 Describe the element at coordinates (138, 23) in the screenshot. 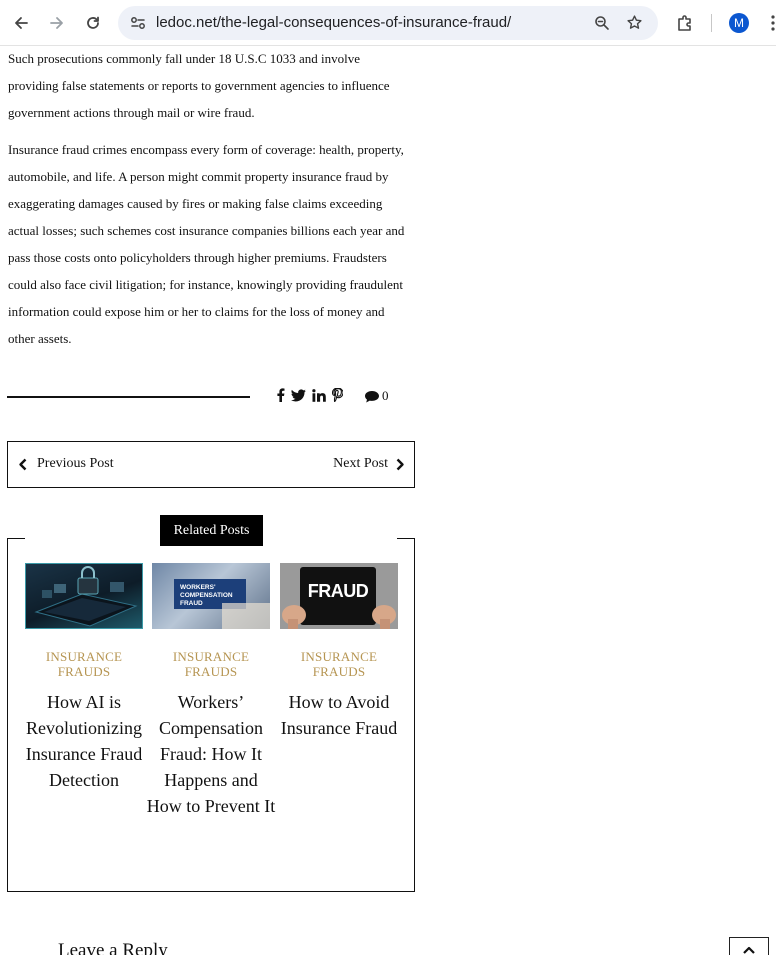

I see `site-info-icon` at that location.